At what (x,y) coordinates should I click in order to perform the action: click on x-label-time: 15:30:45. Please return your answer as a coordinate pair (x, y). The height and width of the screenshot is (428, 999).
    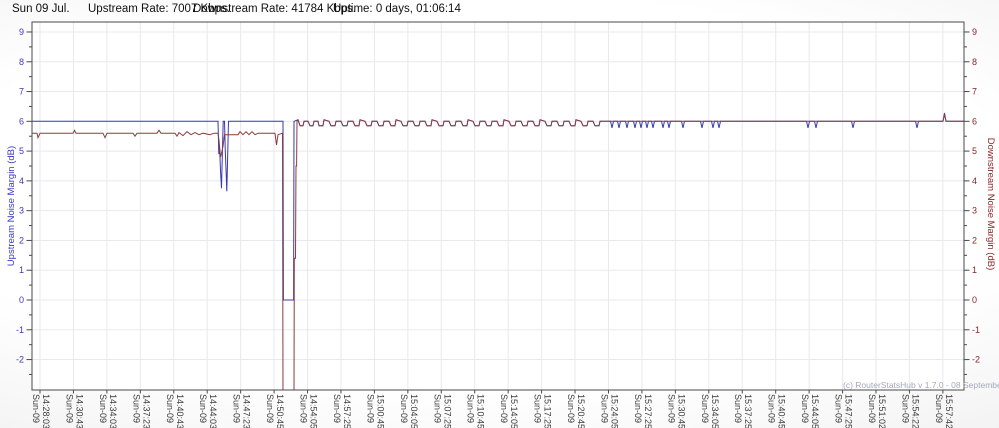
    Looking at the image, I should click on (681, 411).